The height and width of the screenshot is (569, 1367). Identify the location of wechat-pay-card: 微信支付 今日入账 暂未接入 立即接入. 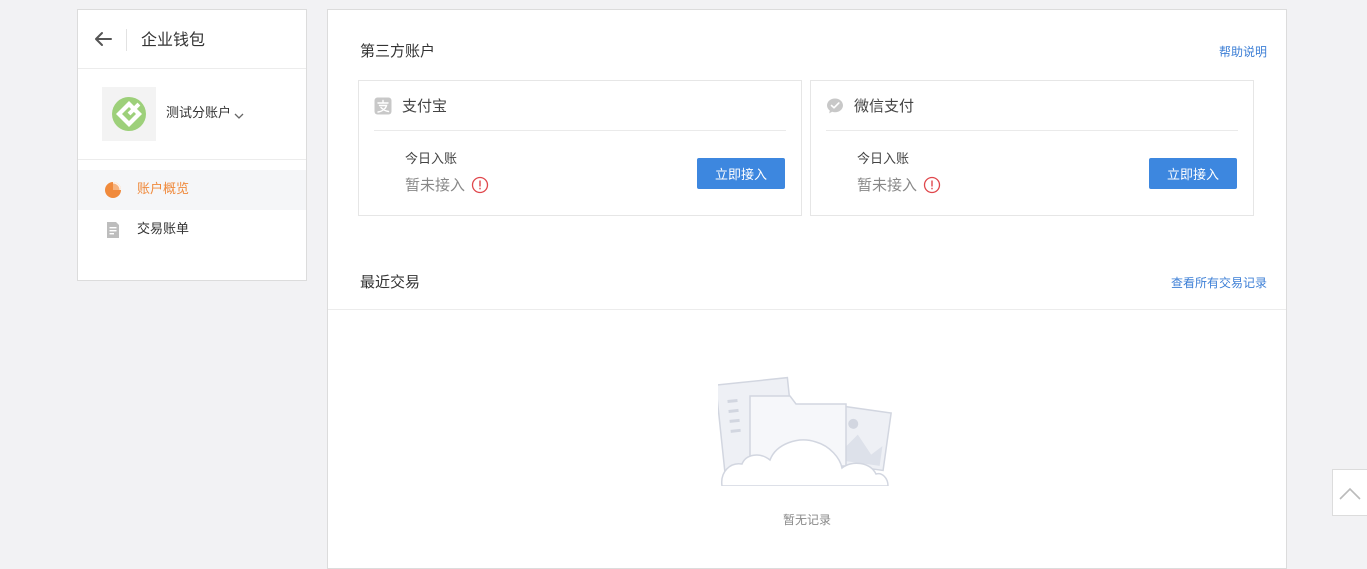
(1032, 148).